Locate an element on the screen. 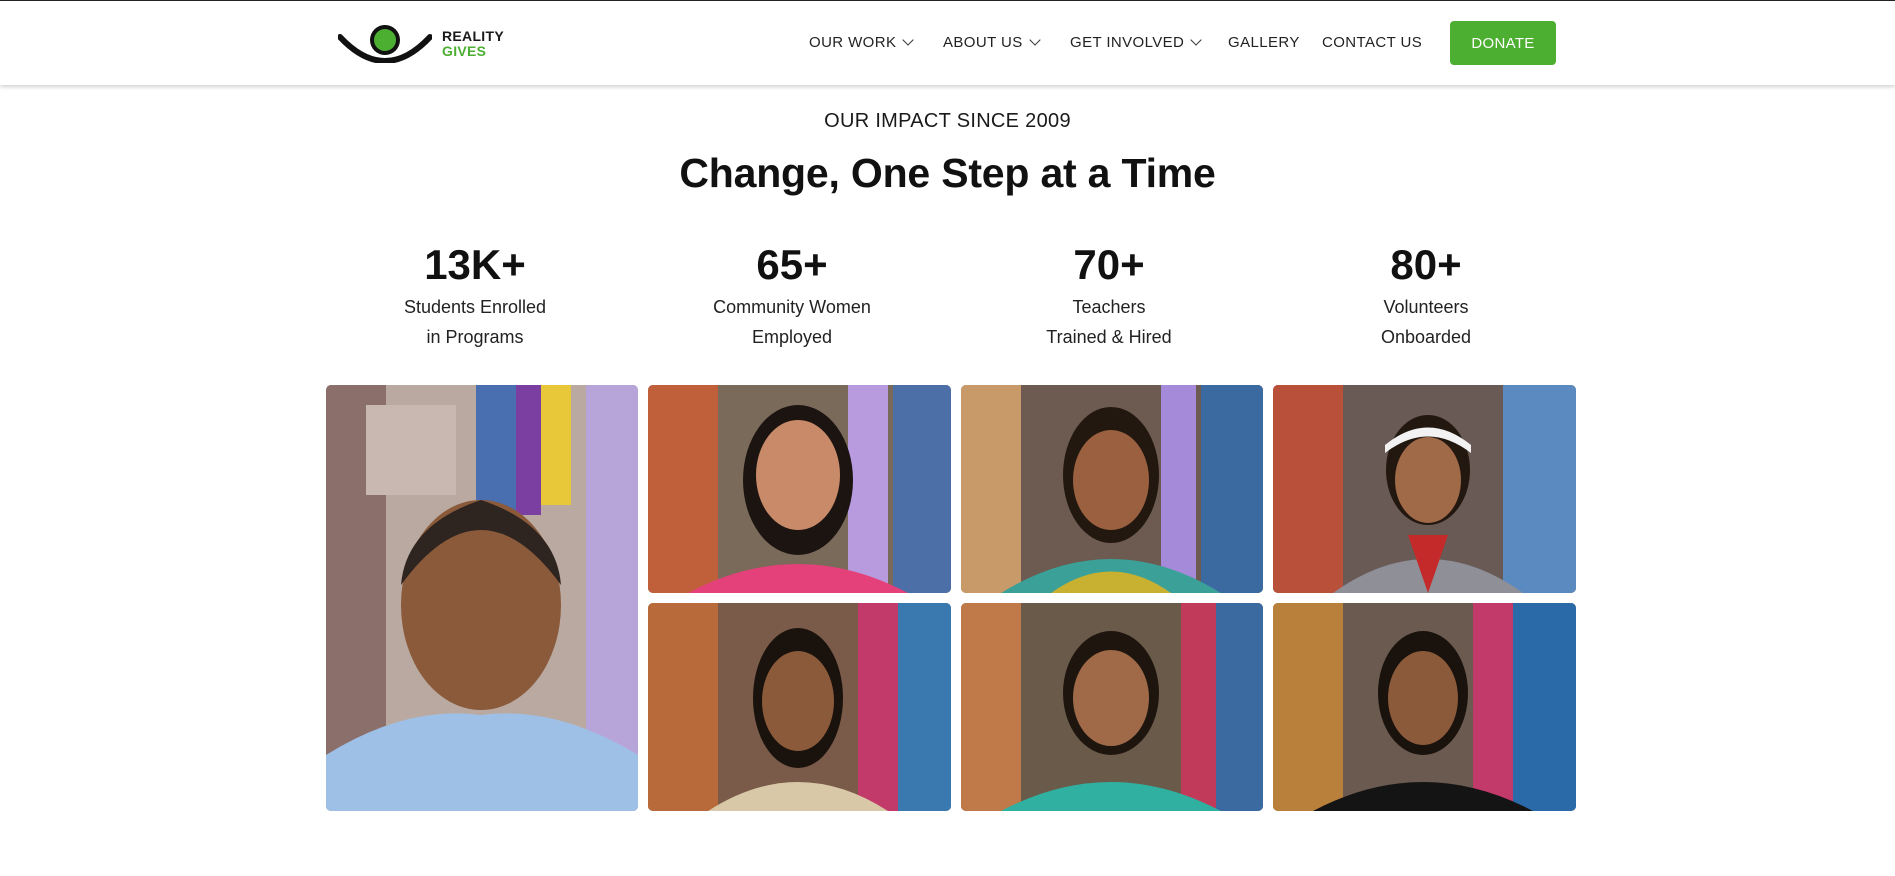  section-eyebrow: OUR IMPACT SINCE 2009 is located at coordinates (947, 121).